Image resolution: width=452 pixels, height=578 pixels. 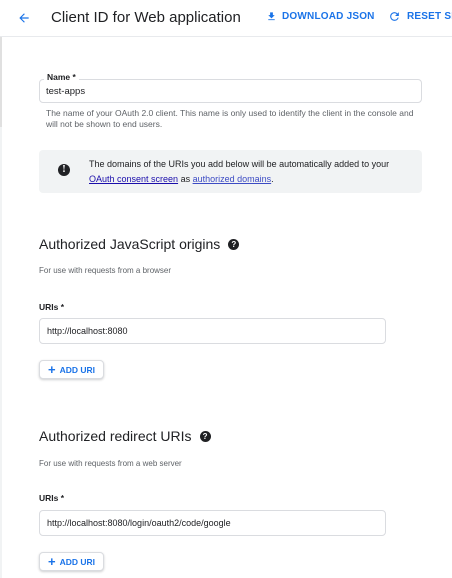 I want to click on redirect-uri-field, so click(x=212, y=523).